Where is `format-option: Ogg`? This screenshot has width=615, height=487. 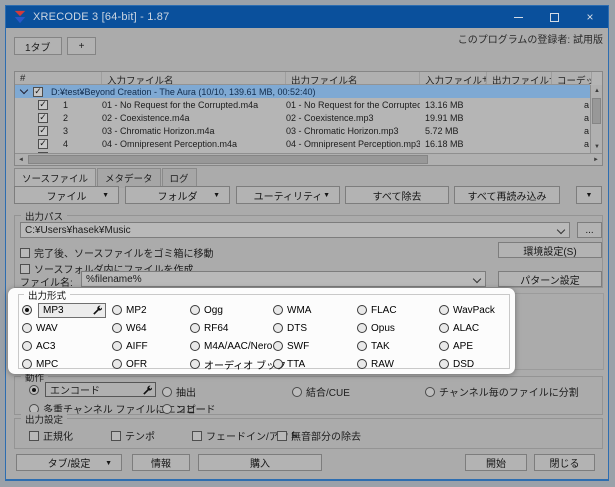
format-option: Ogg is located at coordinates (231, 310).